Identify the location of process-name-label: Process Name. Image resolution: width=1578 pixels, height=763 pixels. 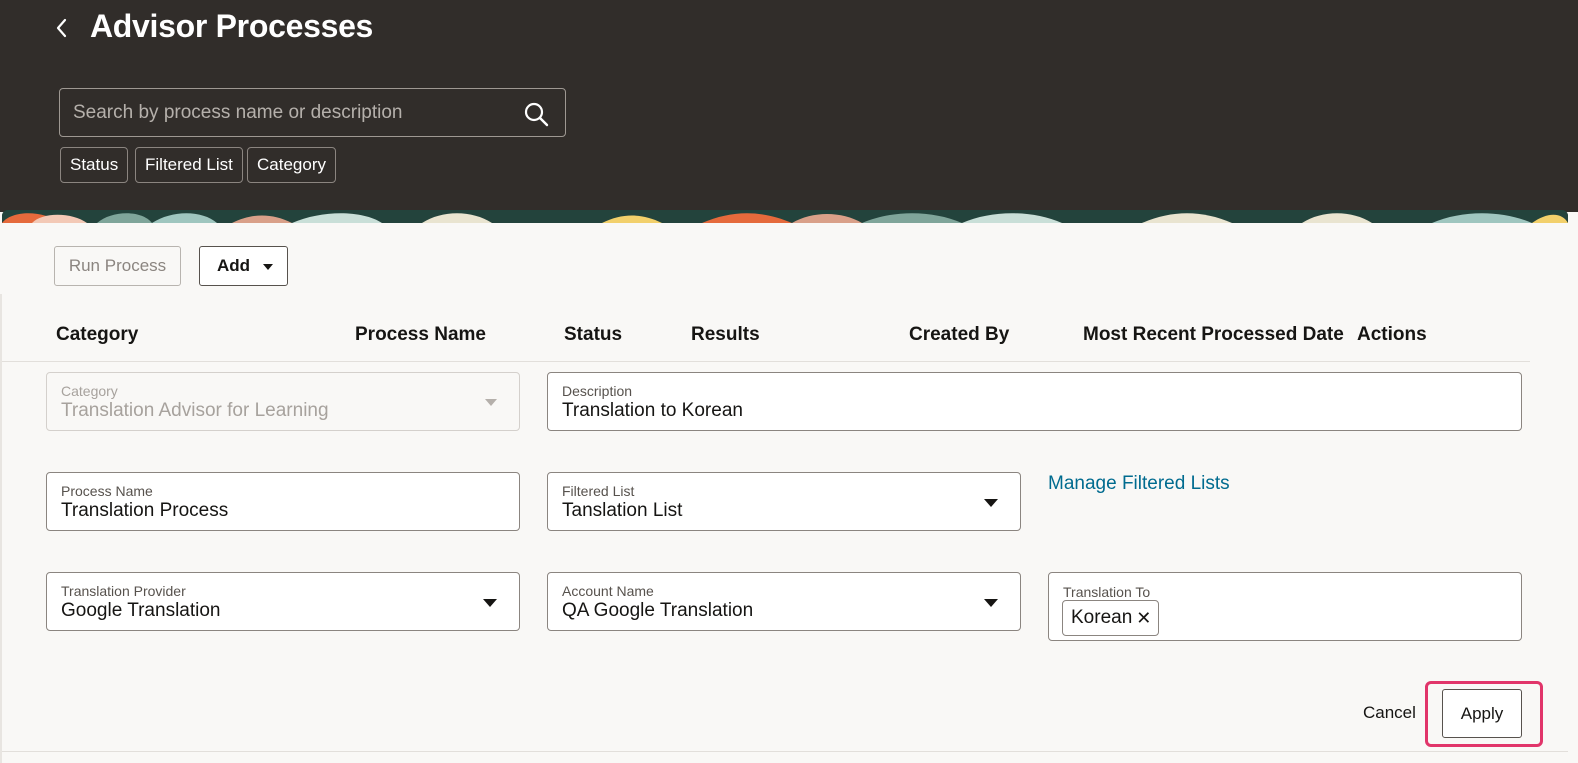
(107, 491).